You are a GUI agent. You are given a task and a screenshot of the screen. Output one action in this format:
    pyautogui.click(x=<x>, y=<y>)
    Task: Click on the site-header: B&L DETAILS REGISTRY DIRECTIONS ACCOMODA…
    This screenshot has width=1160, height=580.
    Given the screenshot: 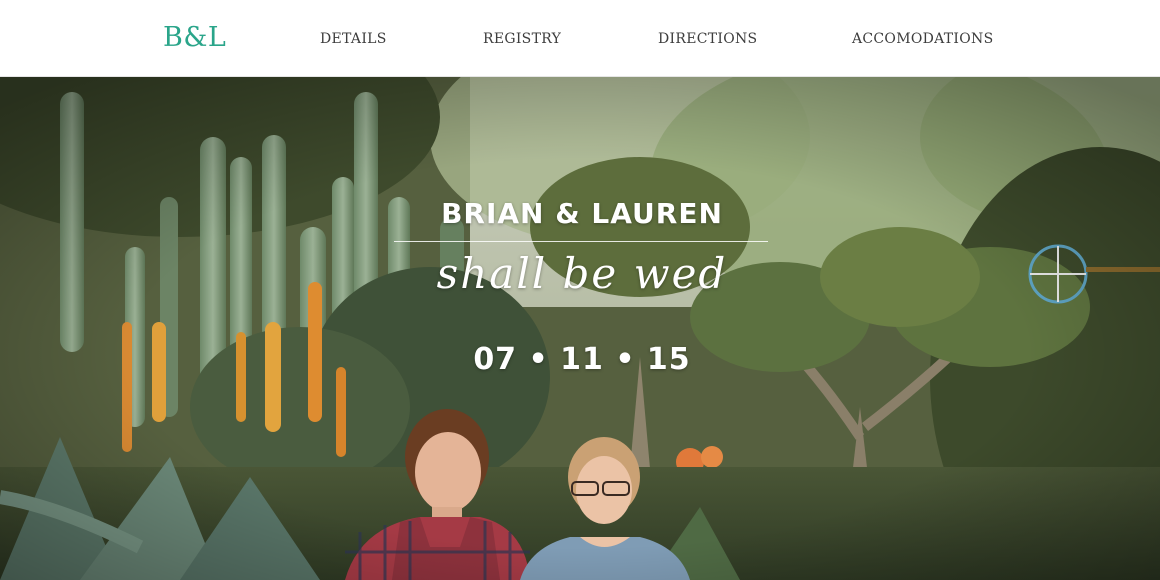 What is the action you would take?
    pyautogui.click(x=580, y=38)
    